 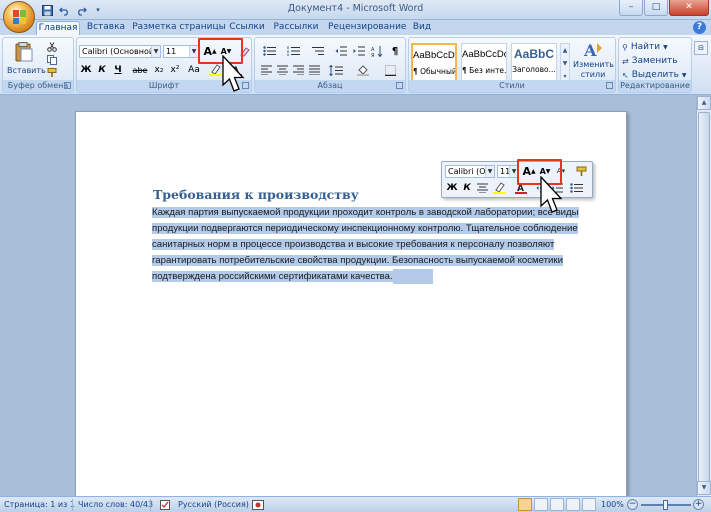 What do you see at coordinates (377, 51) in the screenshot?
I see `sort-icon: AЯ` at bounding box center [377, 51].